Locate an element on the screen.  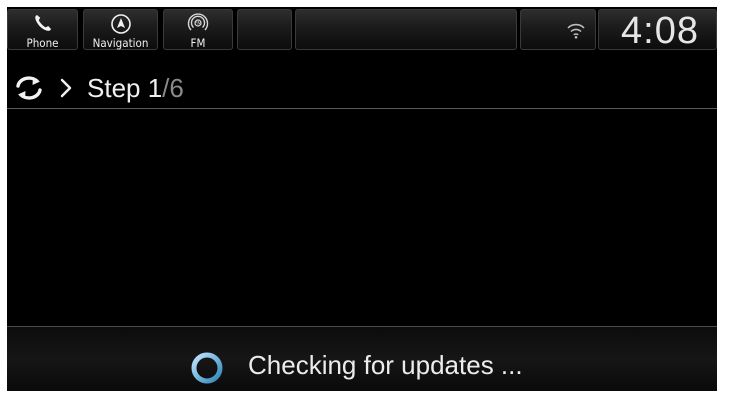
tab-navigation: Navigation is located at coordinates (120, 29).